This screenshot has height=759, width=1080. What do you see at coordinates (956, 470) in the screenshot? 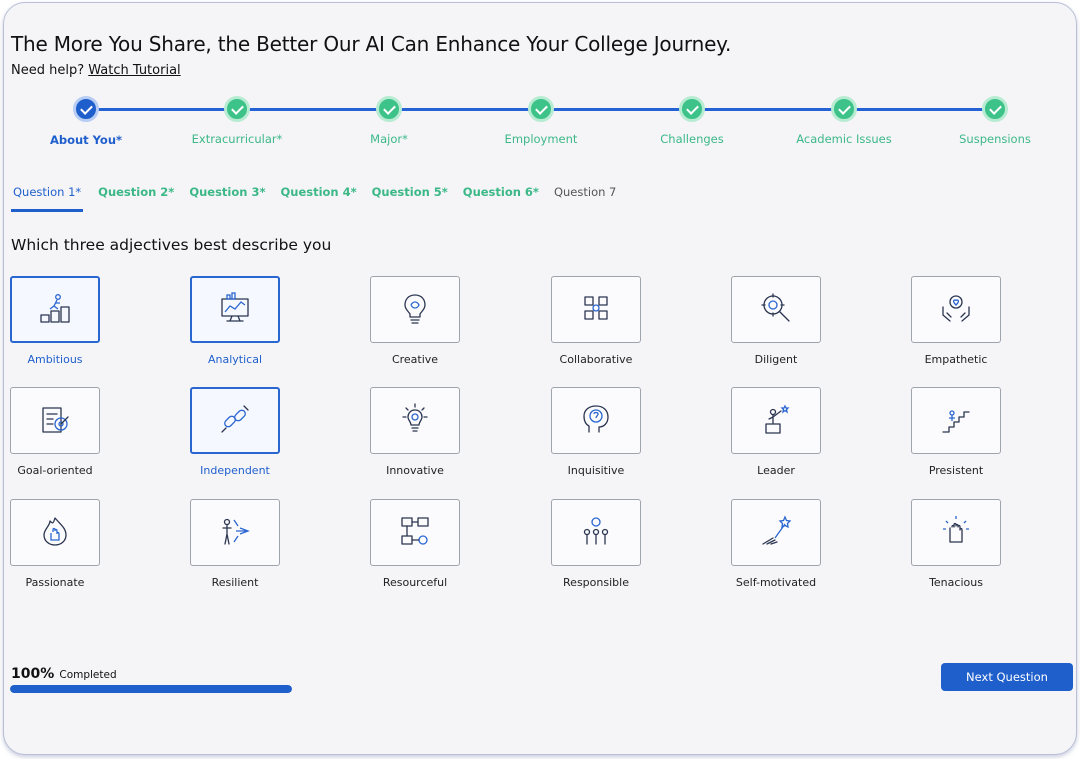
I see `option-label: Presistent` at bounding box center [956, 470].